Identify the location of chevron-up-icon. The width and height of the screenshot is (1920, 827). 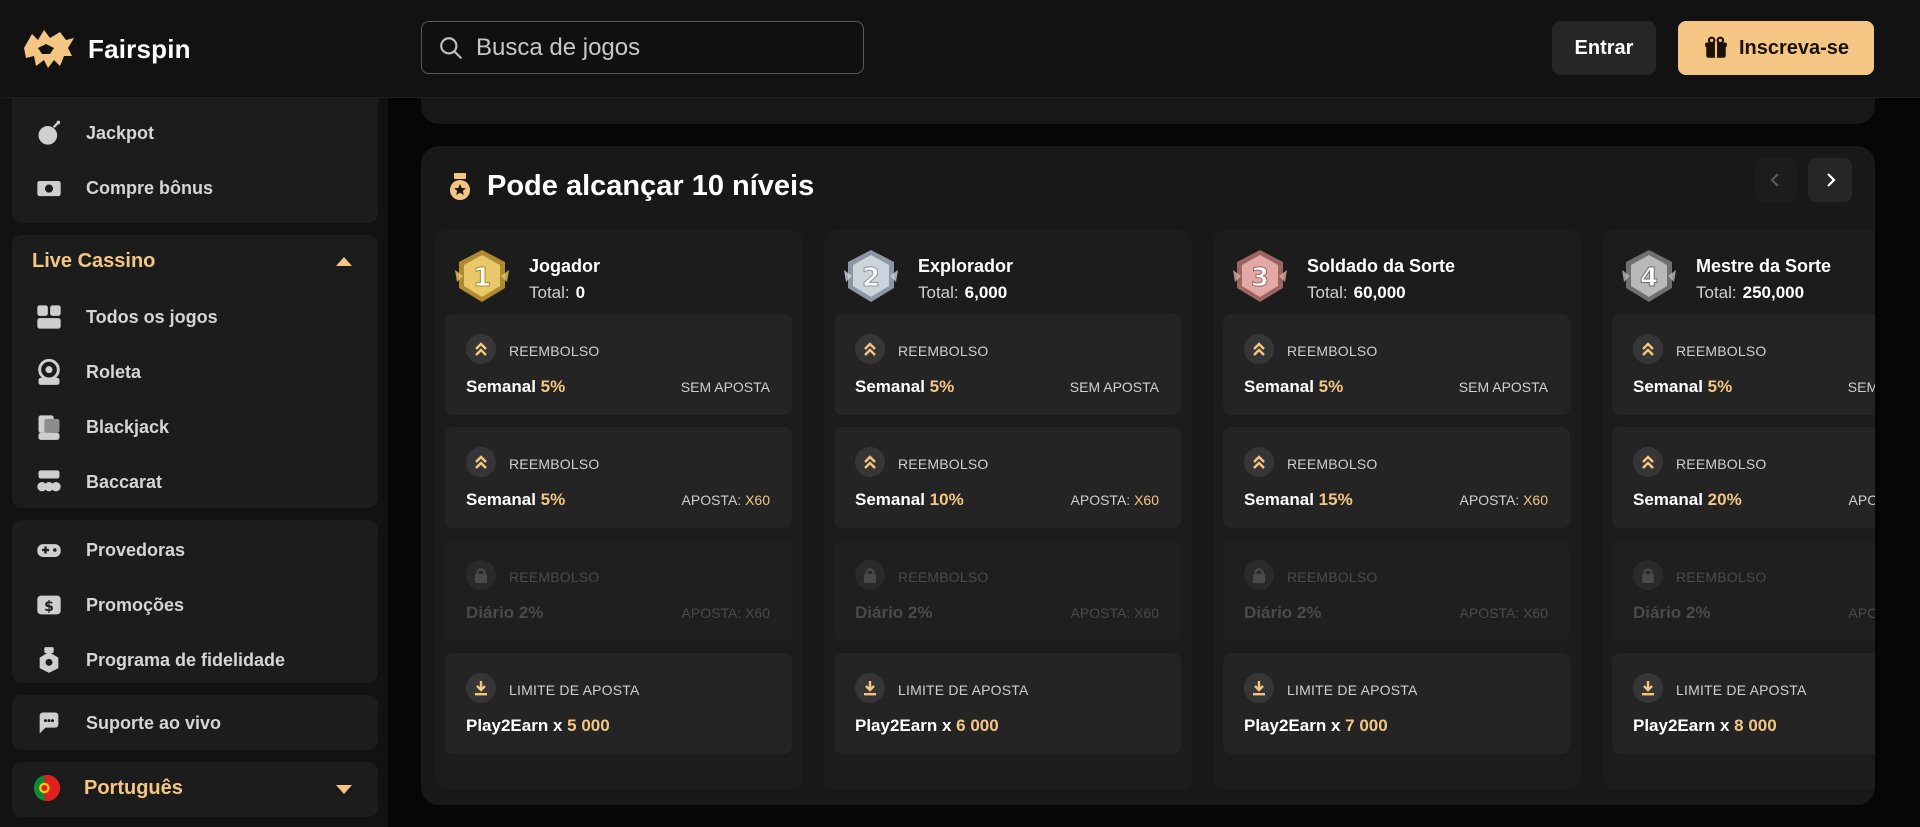
(344, 261).